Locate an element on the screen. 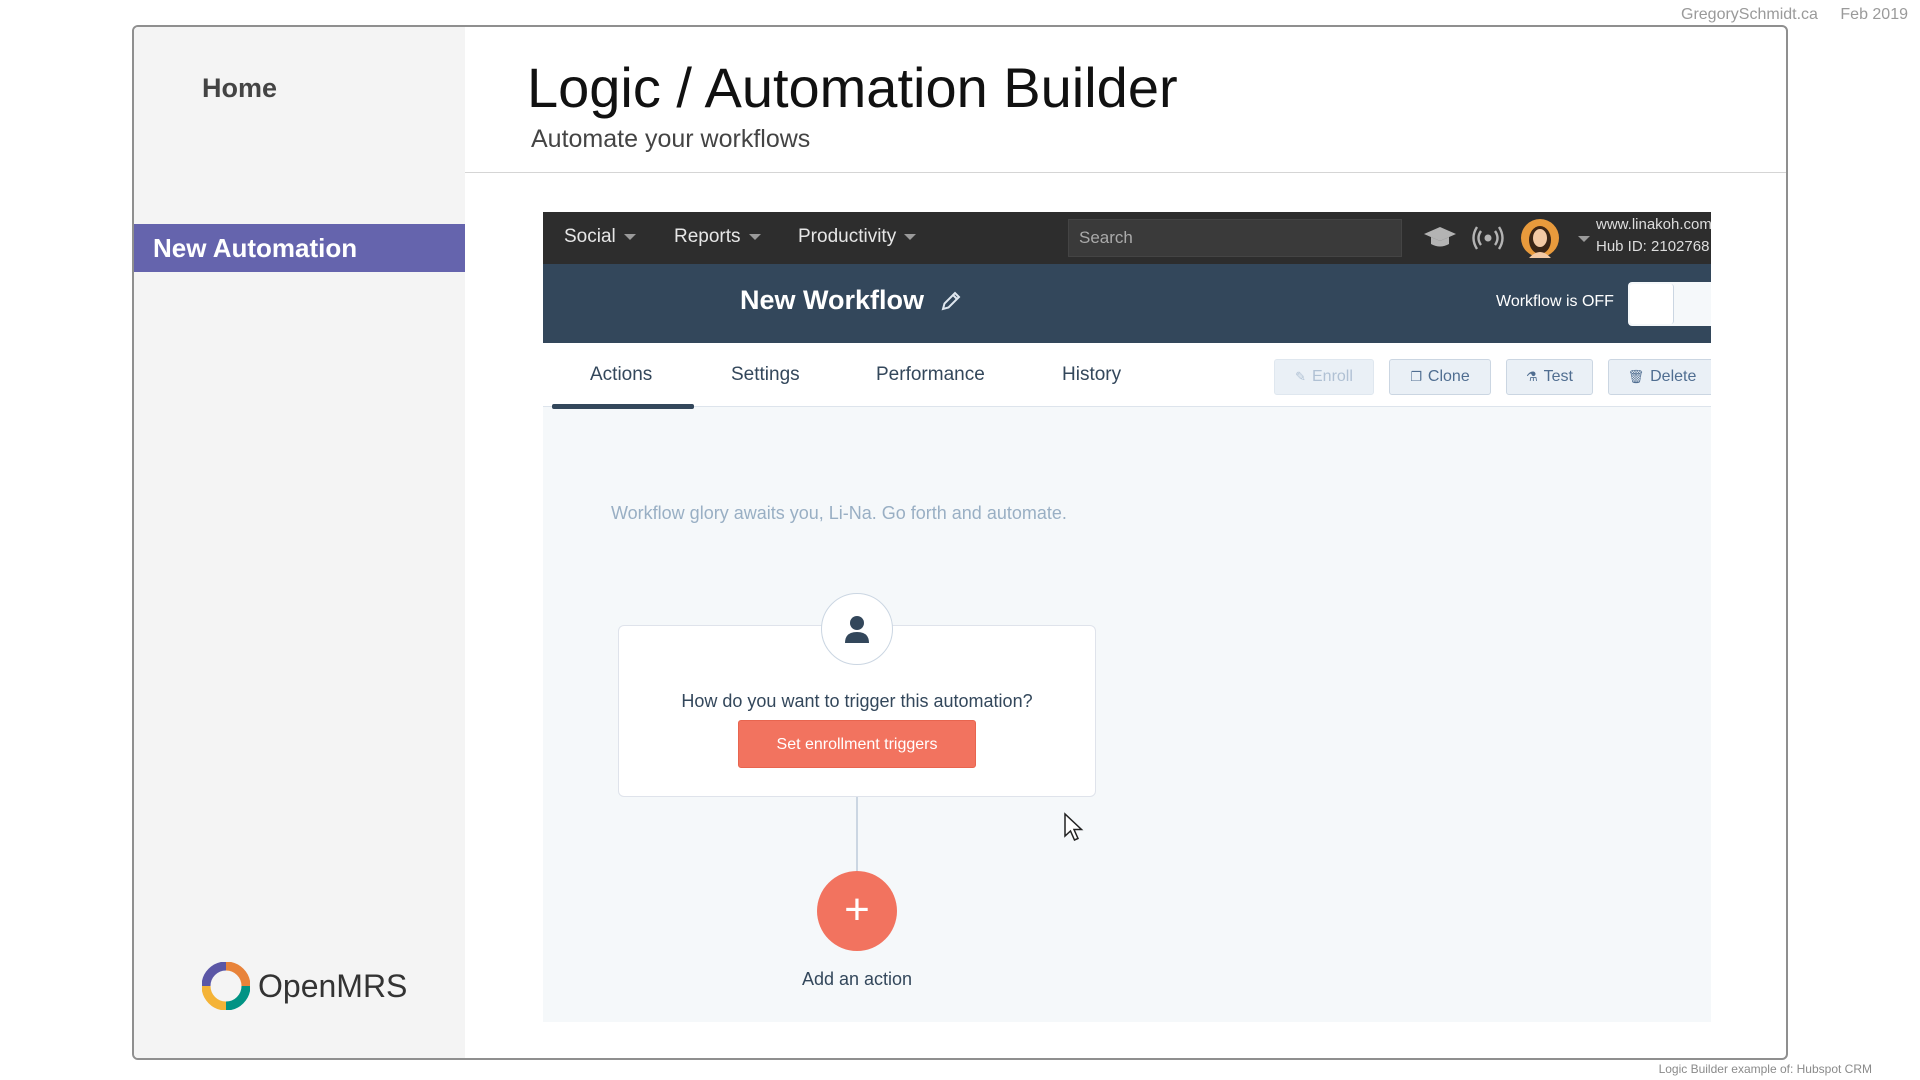  clone-label: Clone is located at coordinates (1448, 376).